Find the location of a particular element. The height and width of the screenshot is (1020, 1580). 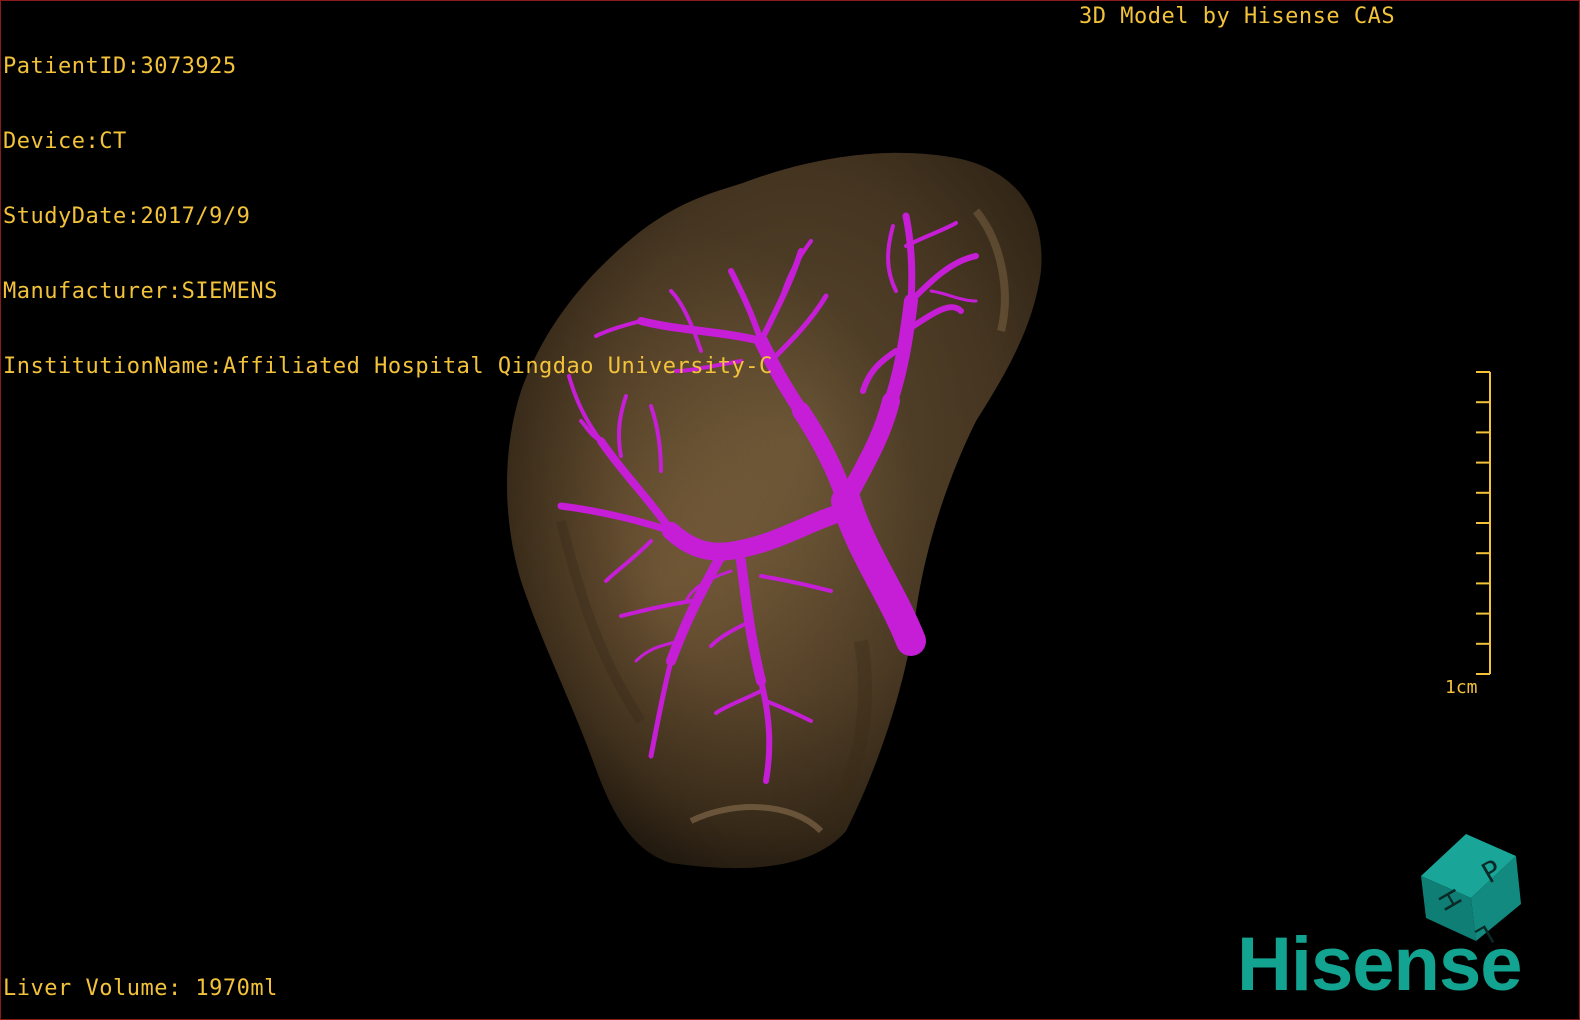

device: Device:CT is located at coordinates (65, 141).